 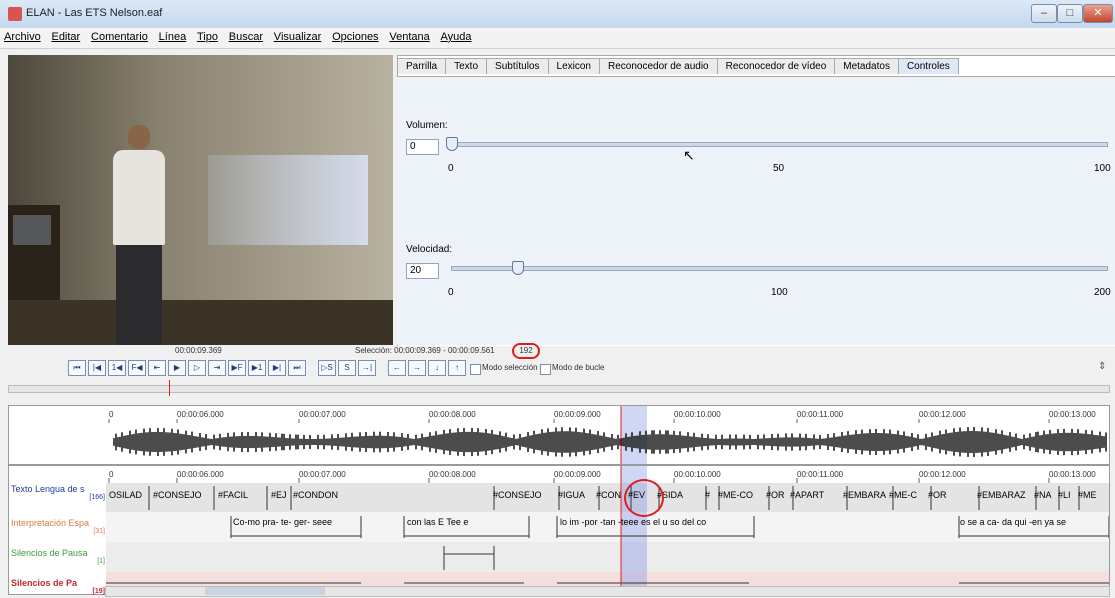 I want to click on tab-lexicon: Lexicon, so click(x=573, y=66).